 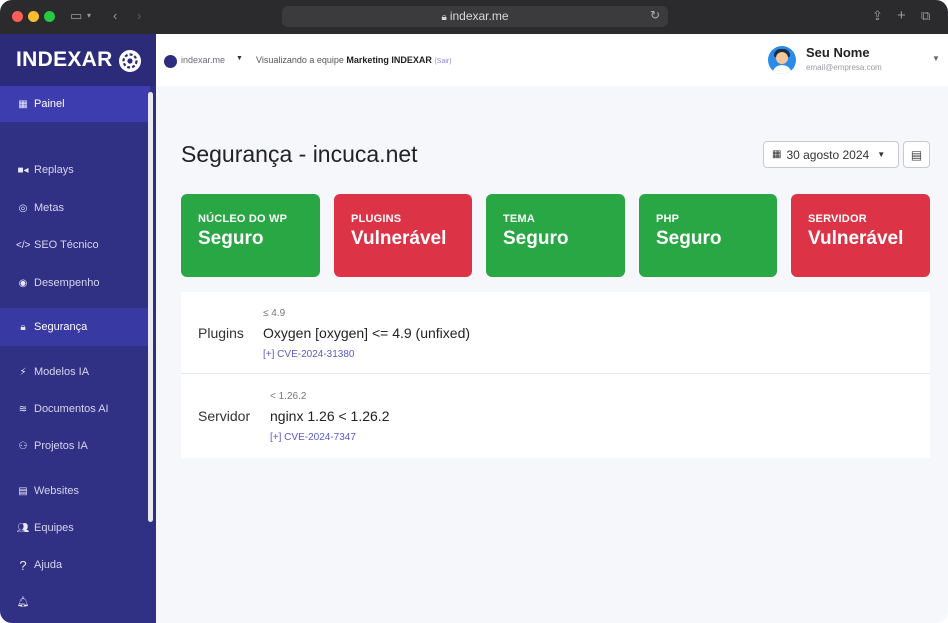 I want to click on brand-logo-icon, so click(x=130, y=61).